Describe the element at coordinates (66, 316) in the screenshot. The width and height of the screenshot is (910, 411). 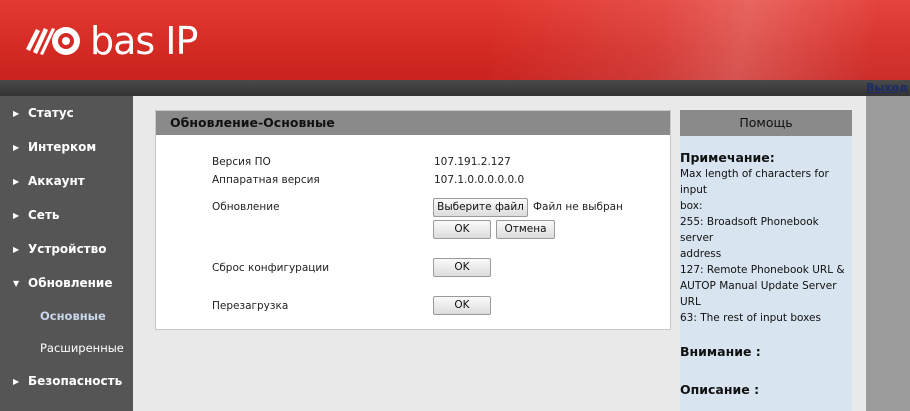
I see `sidebar-subitem-basic: Основные` at that location.